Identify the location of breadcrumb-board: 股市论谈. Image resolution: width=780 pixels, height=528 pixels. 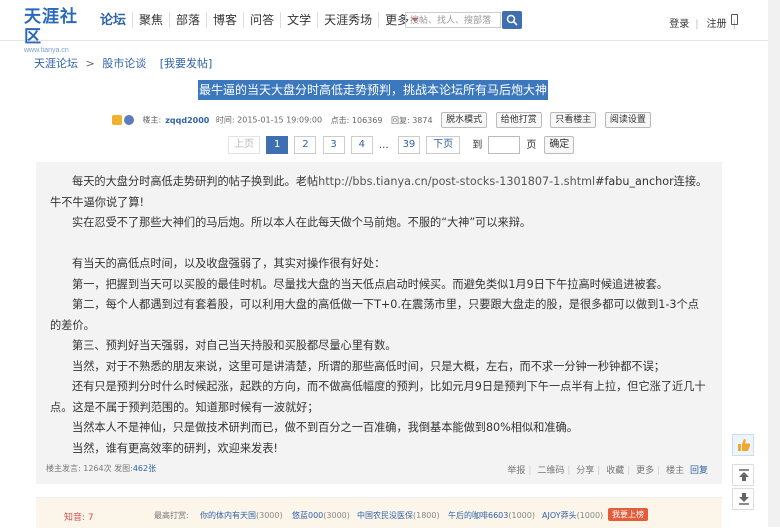
(124, 63).